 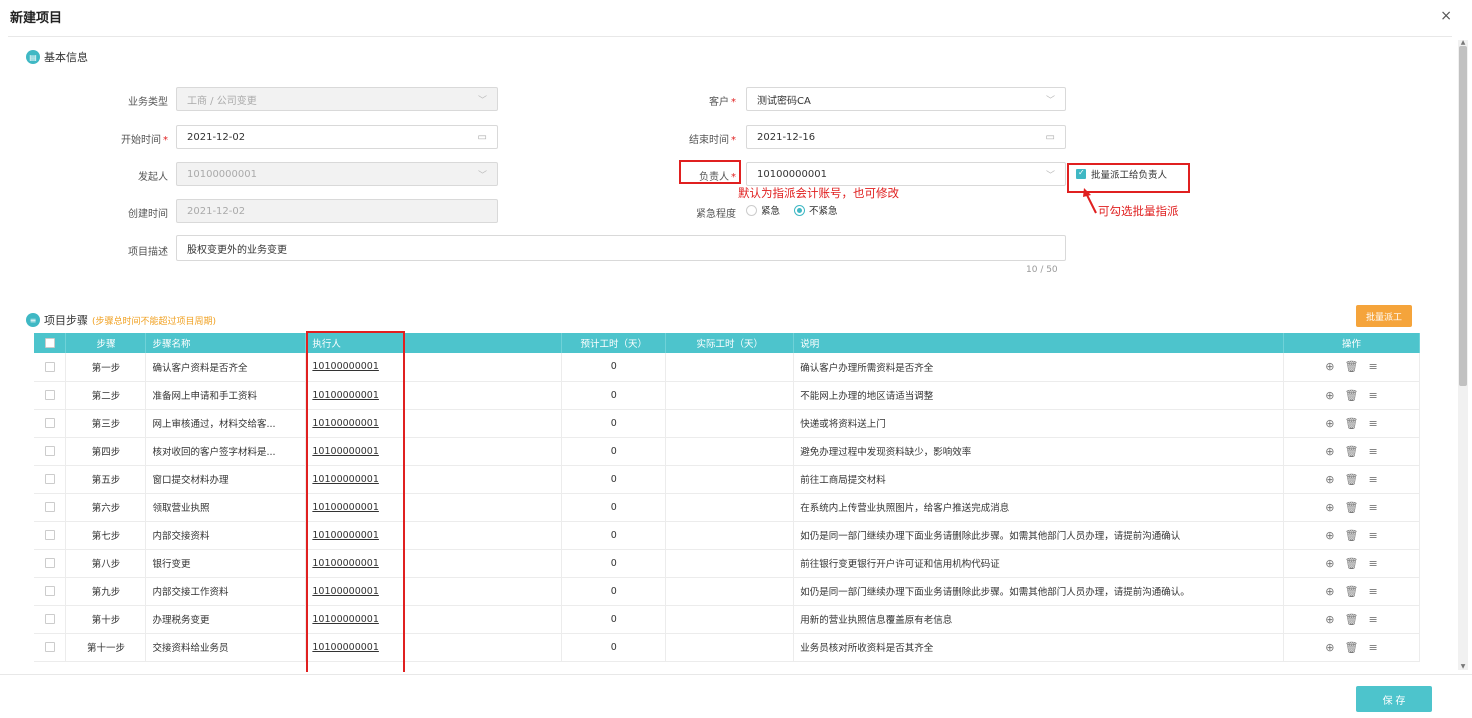 What do you see at coordinates (226, 395) in the screenshot?
I see `step-name-cell: 准备网上申请和手工资料` at bounding box center [226, 395].